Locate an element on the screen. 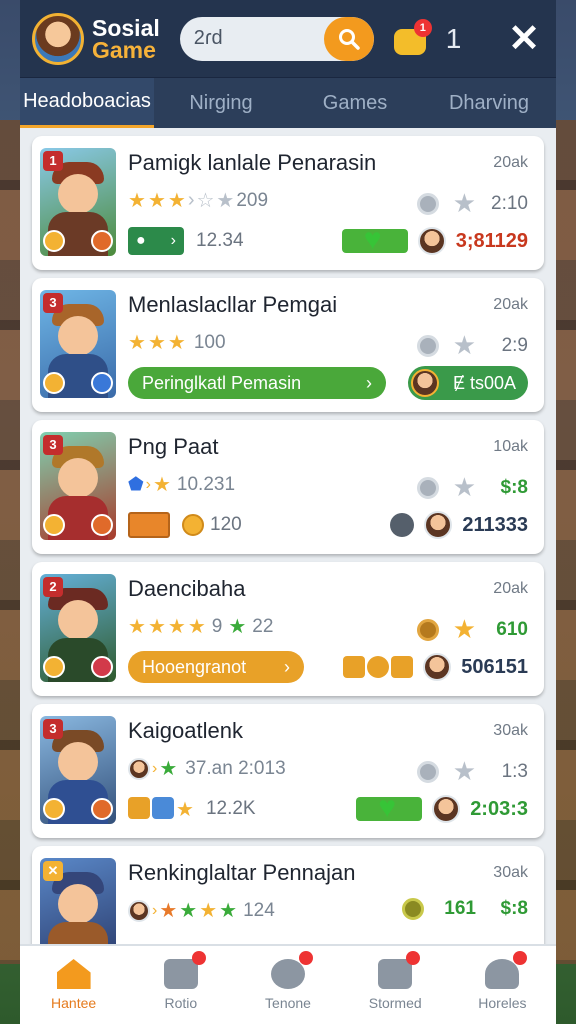  search-input is located at coordinates (251, 38).